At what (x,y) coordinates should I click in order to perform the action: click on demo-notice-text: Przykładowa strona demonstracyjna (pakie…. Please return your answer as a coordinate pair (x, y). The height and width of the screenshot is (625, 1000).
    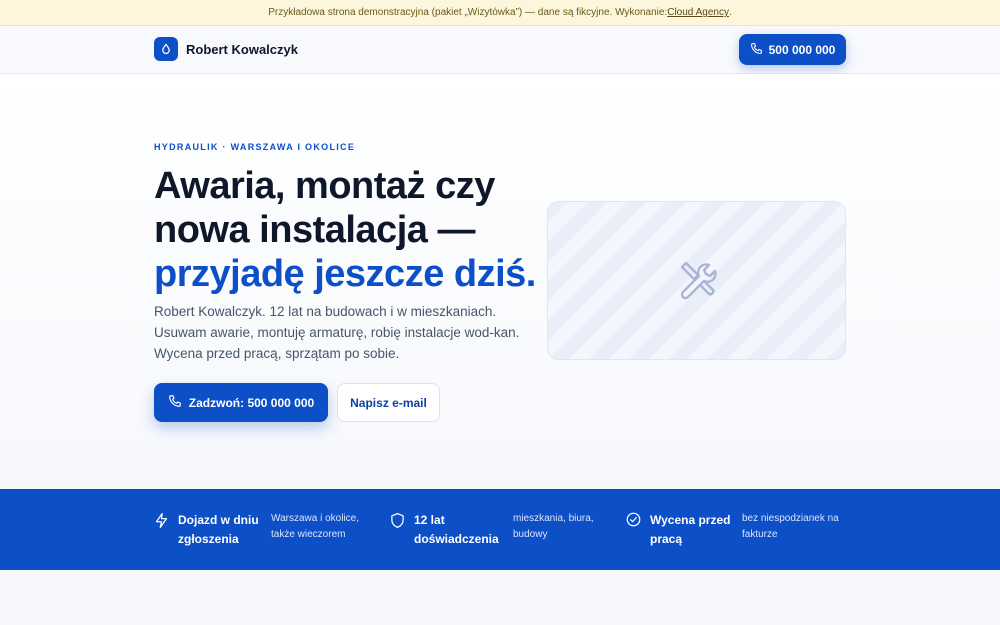
    Looking at the image, I should click on (468, 12).